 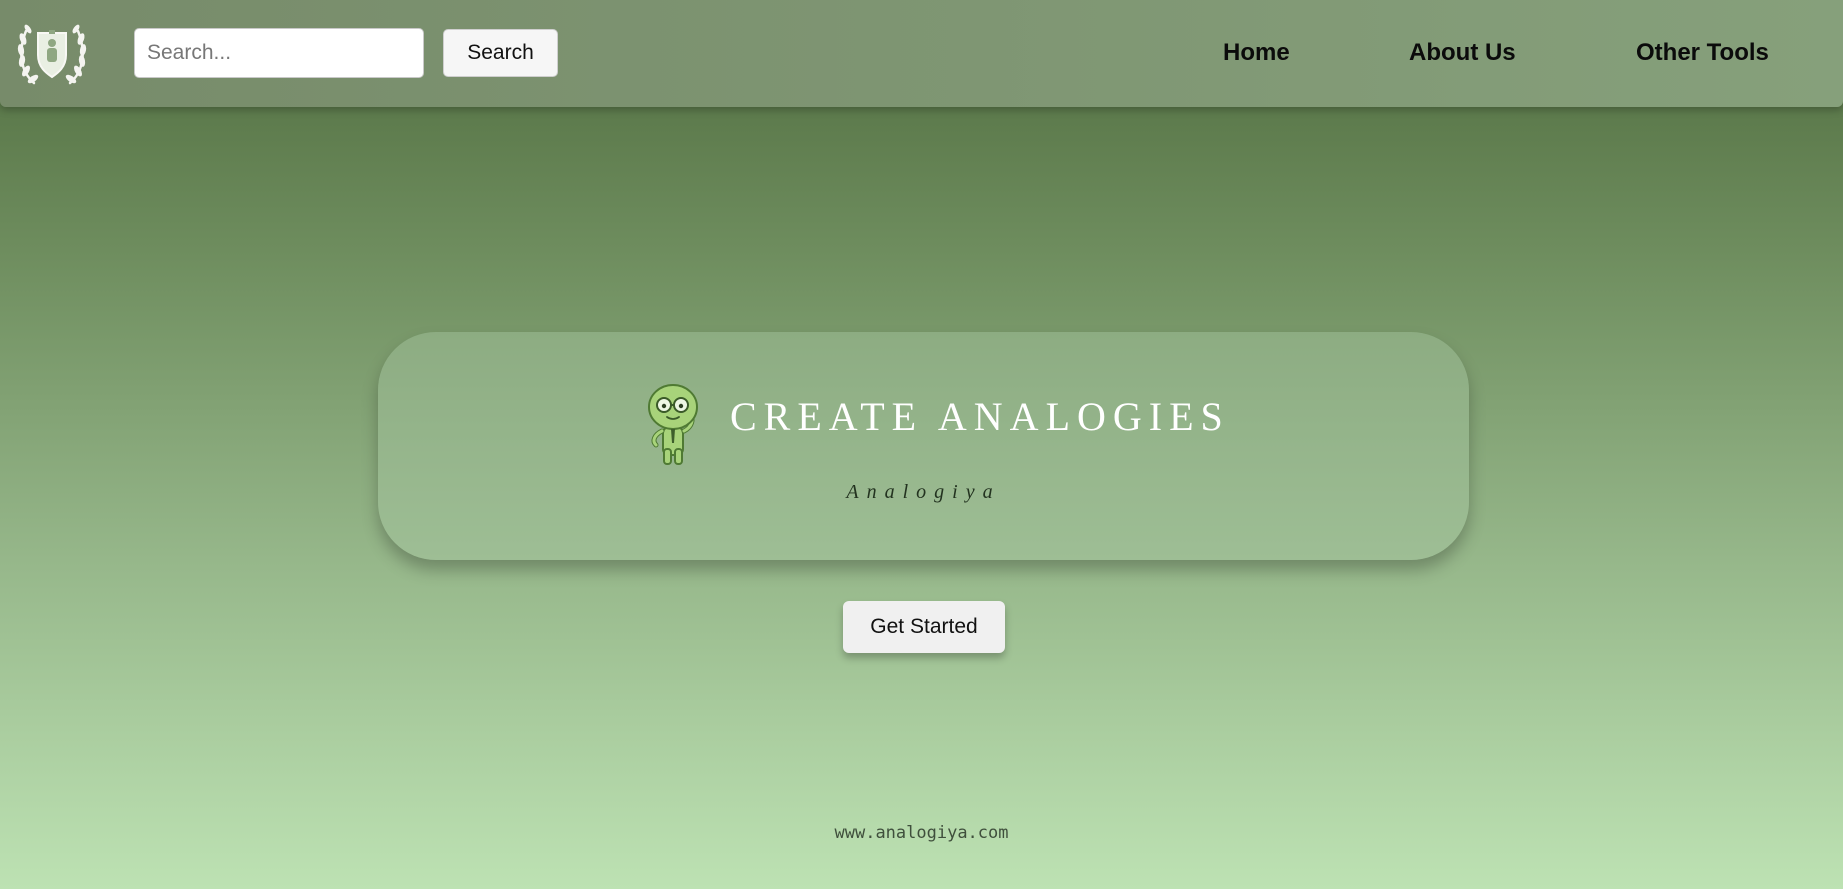 I want to click on search-input, so click(x=279, y=53).